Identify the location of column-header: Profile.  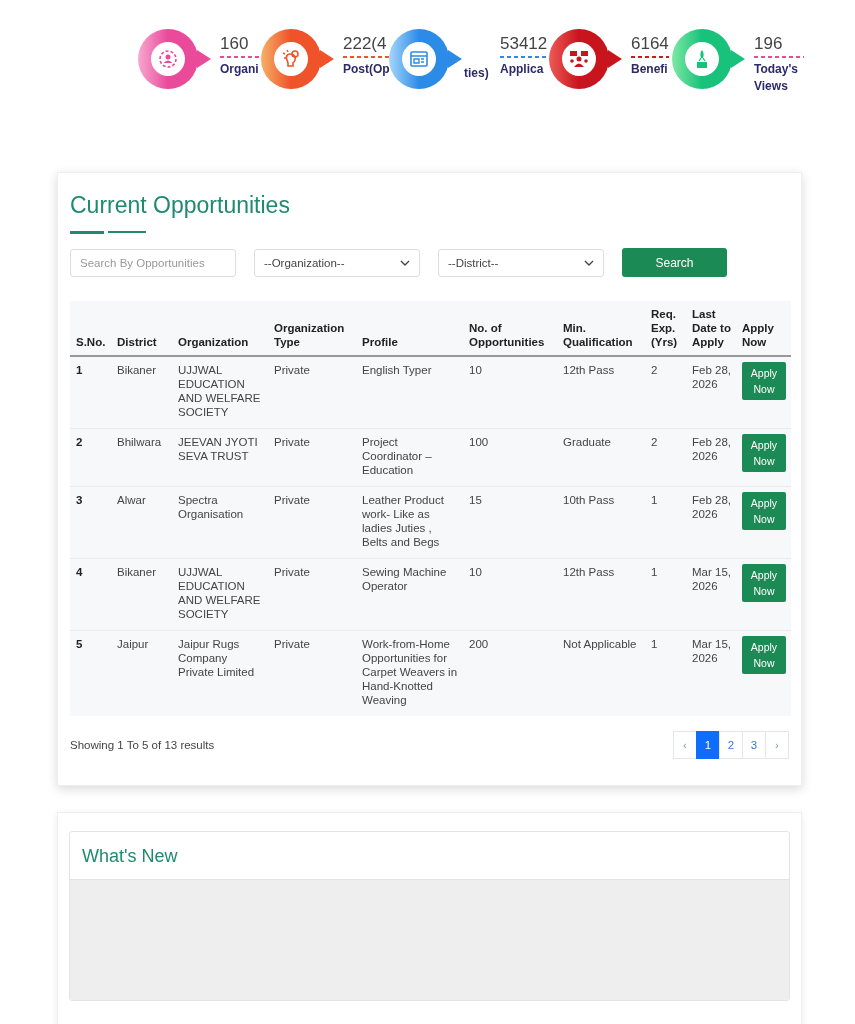
(409, 328).